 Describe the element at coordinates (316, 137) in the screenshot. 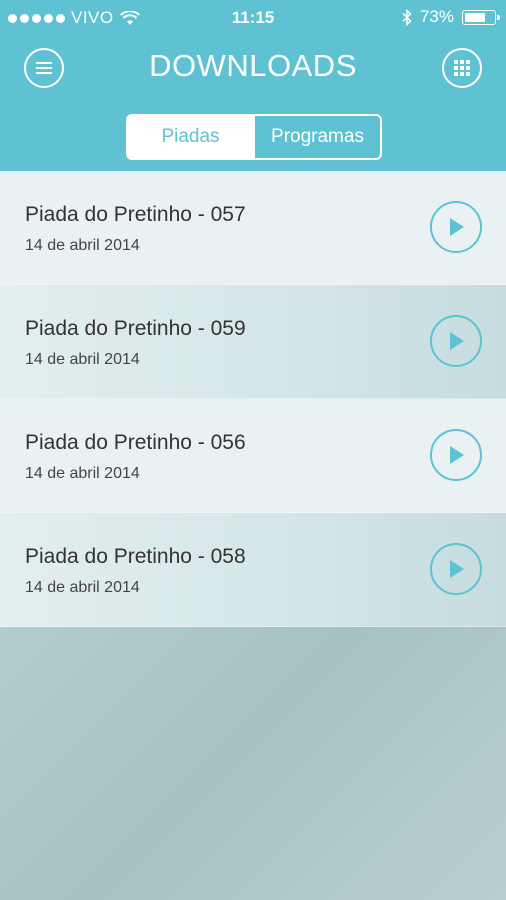

I see `tab-programas: Programas` at that location.